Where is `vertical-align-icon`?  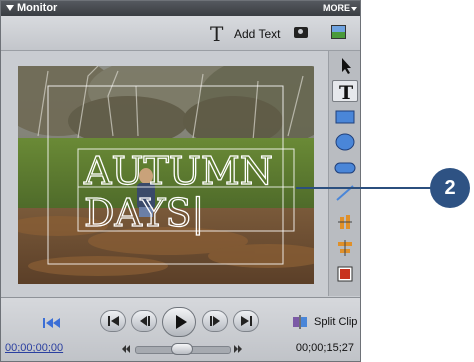
vertical-align-icon is located at coordinates (345, 222).